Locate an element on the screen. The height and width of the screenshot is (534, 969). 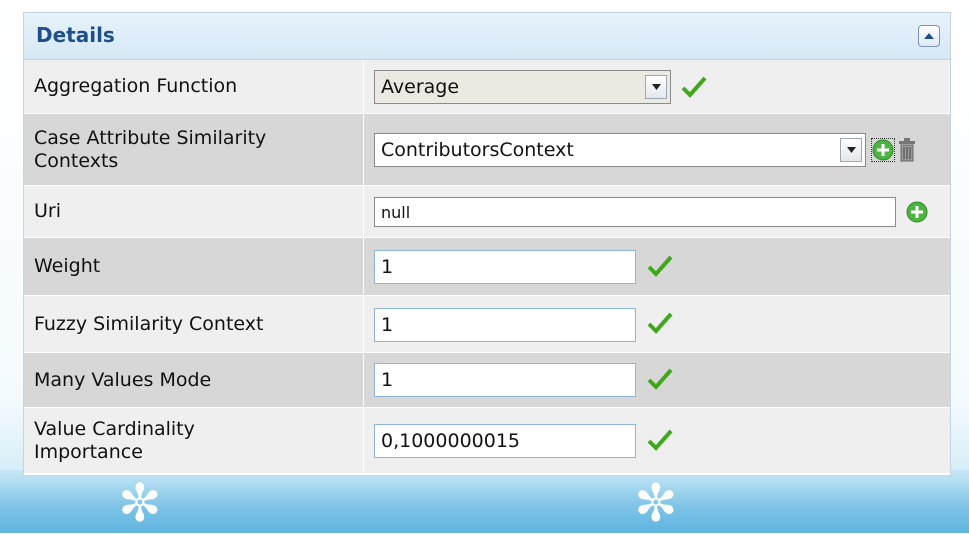
panel-header: Details is located at coordinates (487, 36).